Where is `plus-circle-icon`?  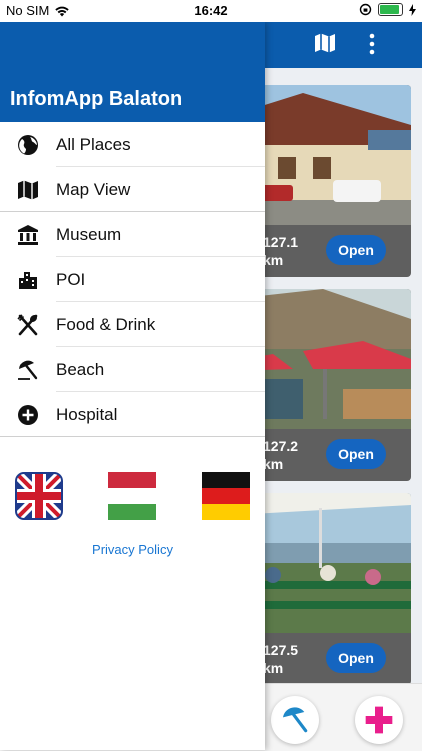 plus-circle-icon is located at coordinates (28, 415).